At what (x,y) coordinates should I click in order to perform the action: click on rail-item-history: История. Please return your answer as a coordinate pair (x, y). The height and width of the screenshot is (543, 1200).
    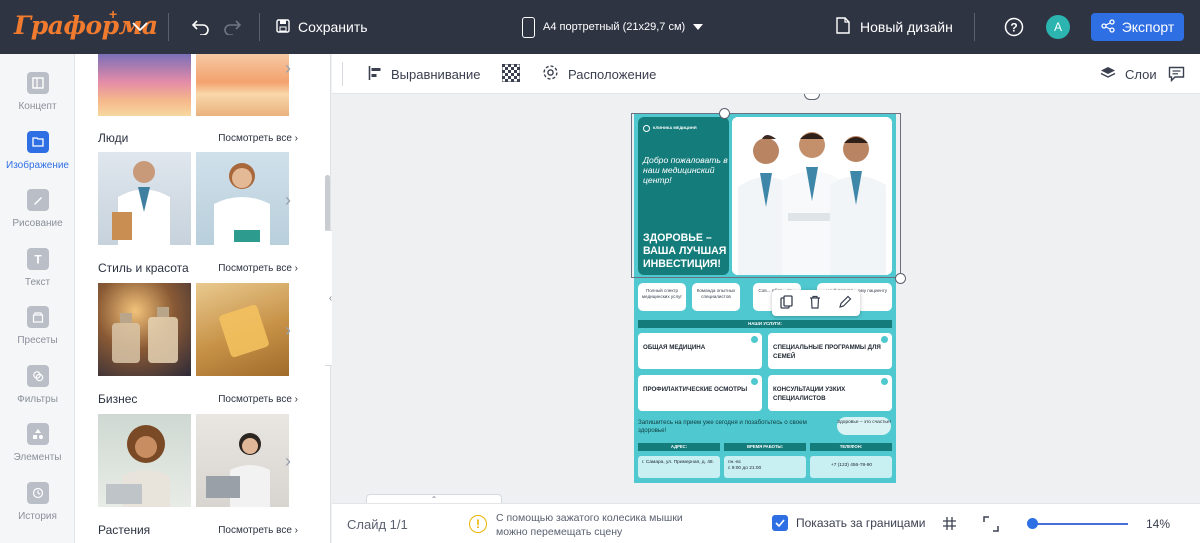
    Looking at the image, I should click on (37, 507).